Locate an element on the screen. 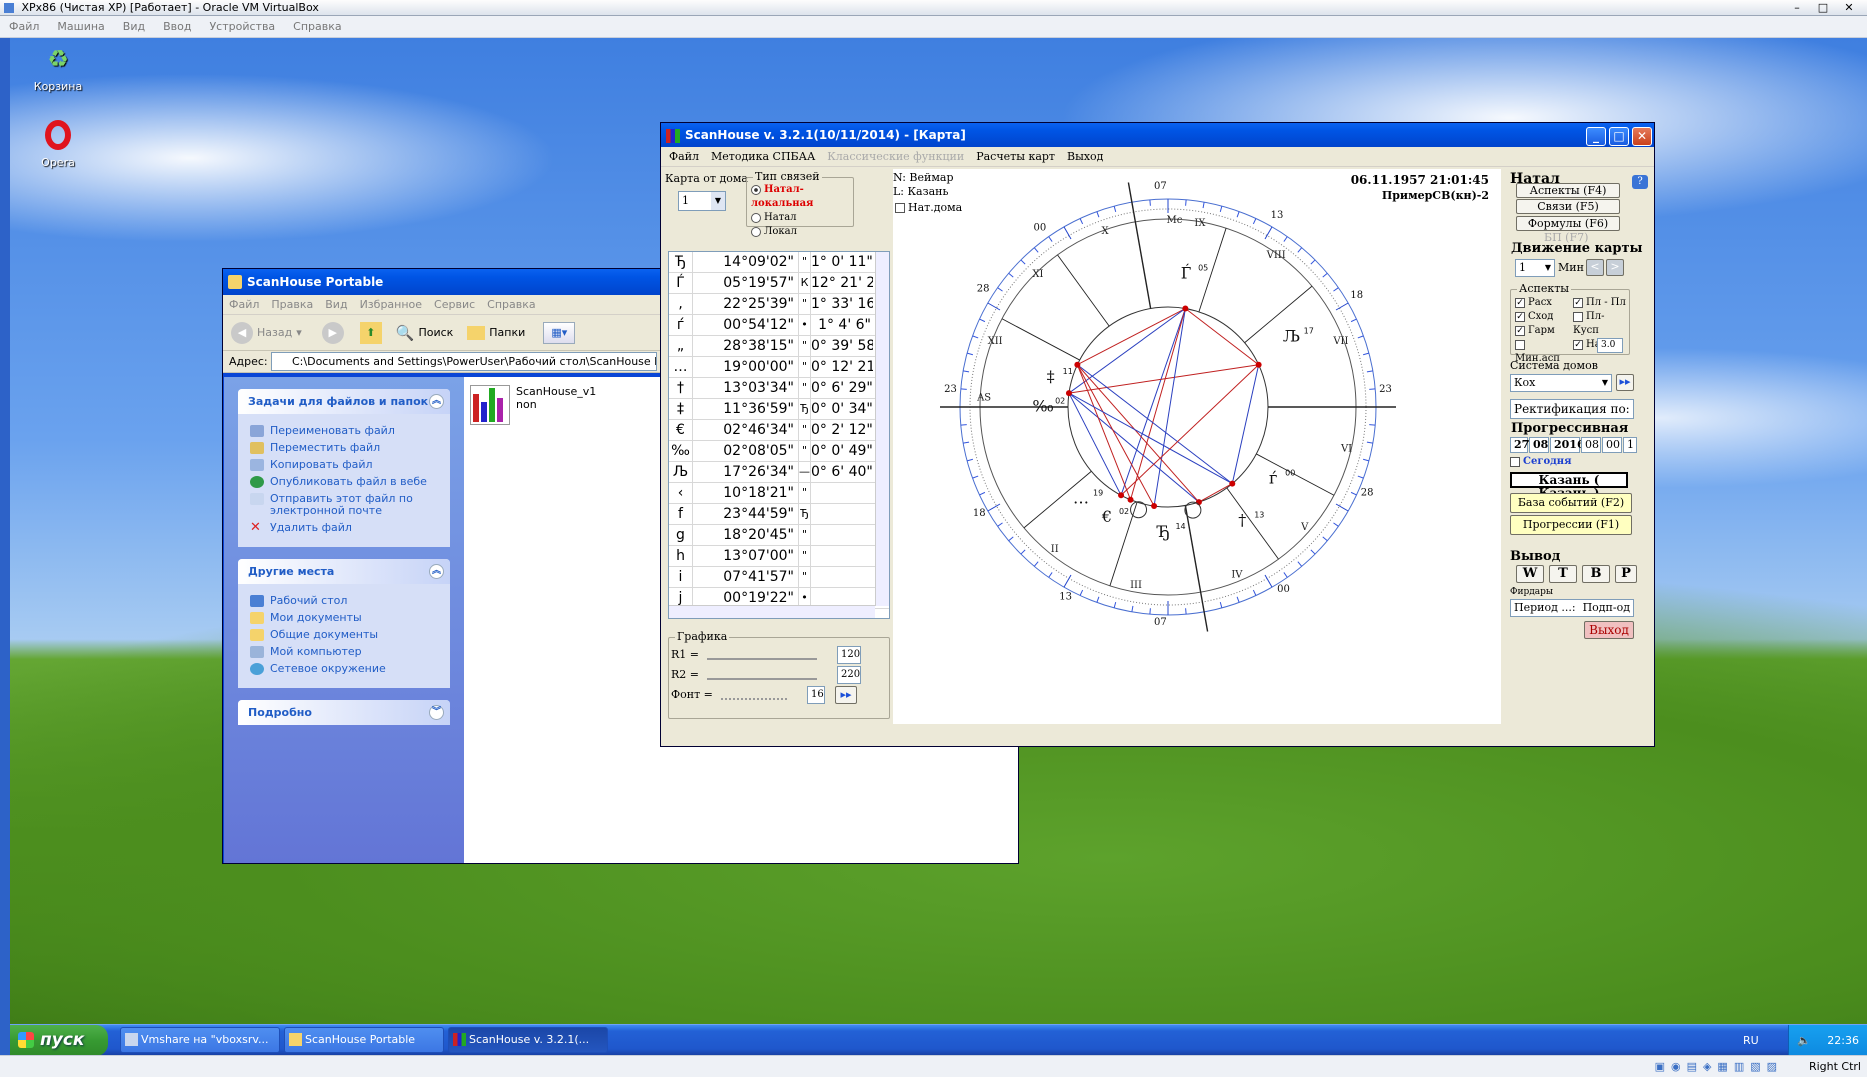 Image resolution: width=1867 pixels, height=1077 pixels. explorer-menu-file: Файл is located at coordinates (244, 304).